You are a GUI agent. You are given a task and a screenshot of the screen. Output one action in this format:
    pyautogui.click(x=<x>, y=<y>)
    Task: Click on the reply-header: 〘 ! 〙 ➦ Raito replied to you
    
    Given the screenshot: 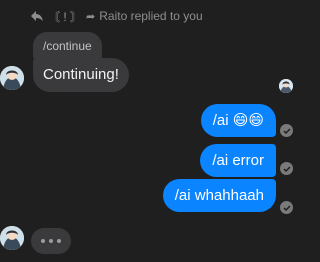 What is the action you would take?
    pyautogui.click(x=116, y=16)
    